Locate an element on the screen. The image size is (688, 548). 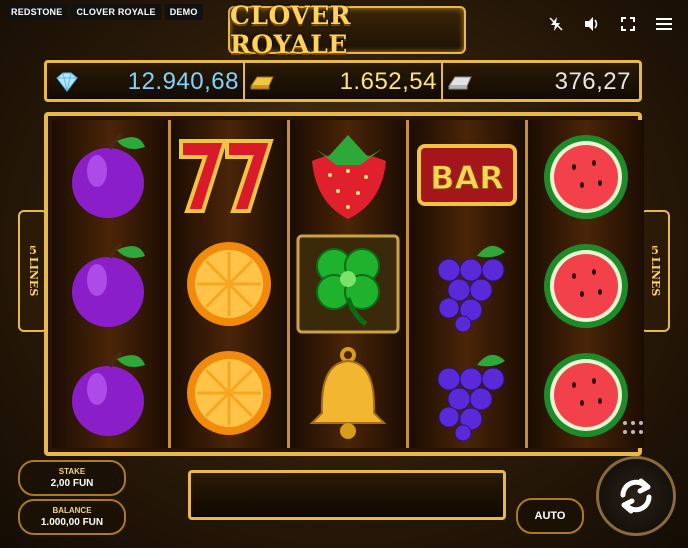
jackpot-bar: 12.940,68 1.652,54 376,27 is located at coordinates (343, 81).